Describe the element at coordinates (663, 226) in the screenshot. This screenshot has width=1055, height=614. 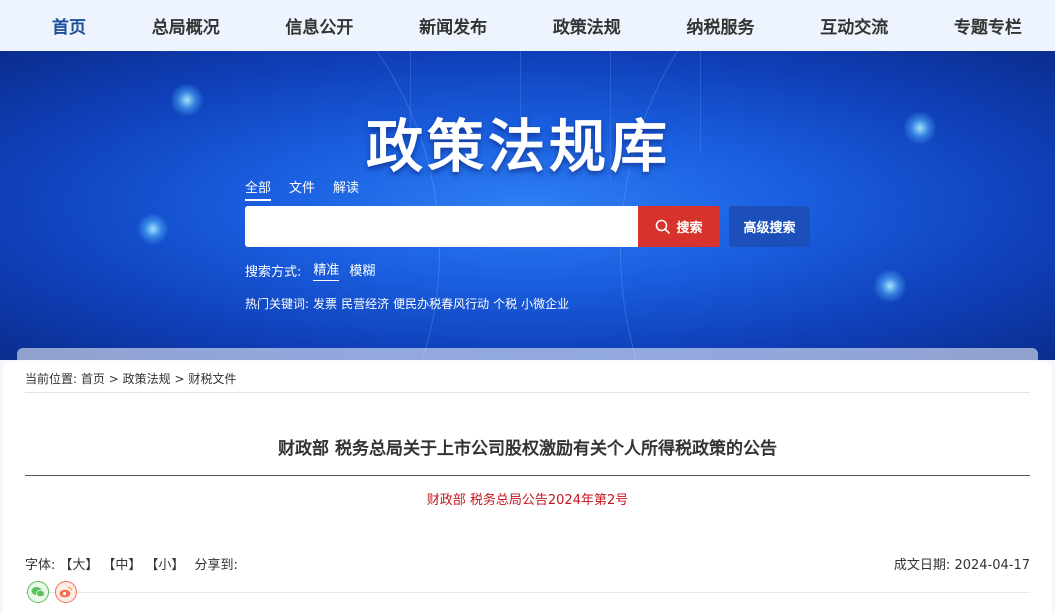
I see `search-icon` at that location.